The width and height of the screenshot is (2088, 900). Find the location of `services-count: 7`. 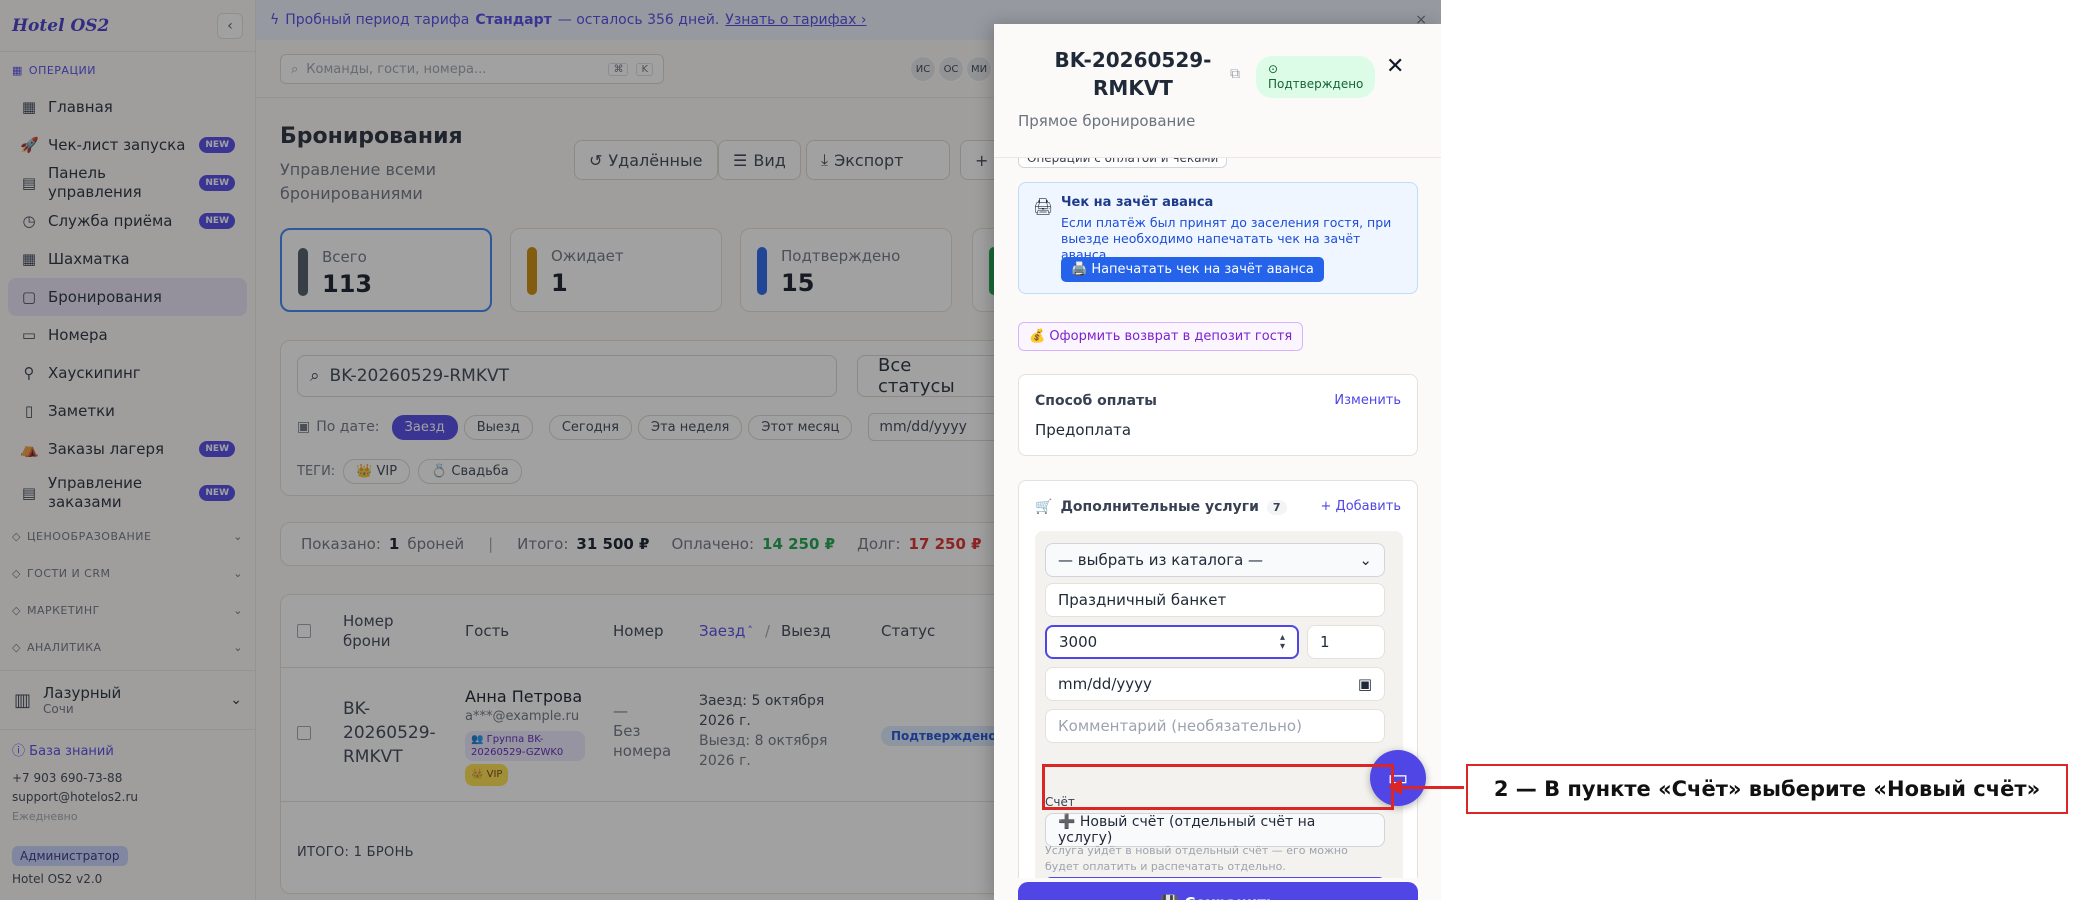

services-count: 7 is located at coordinates (1276, 507).